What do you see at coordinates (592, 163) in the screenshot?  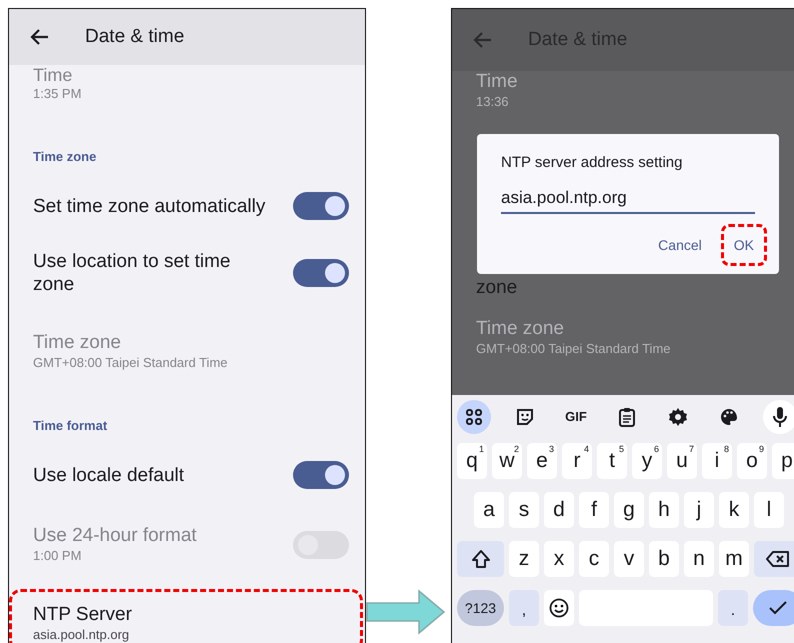 I see `dialog-title: NTP server address setting` at bounding box center [592, 163].